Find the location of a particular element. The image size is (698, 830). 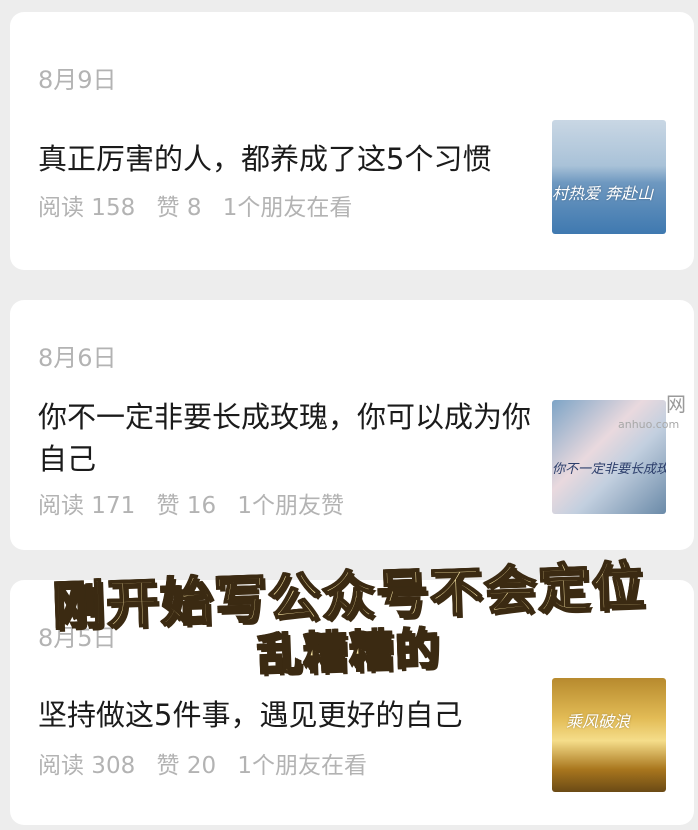

like-count: 赞 16 is located at coordinates (186, 506).